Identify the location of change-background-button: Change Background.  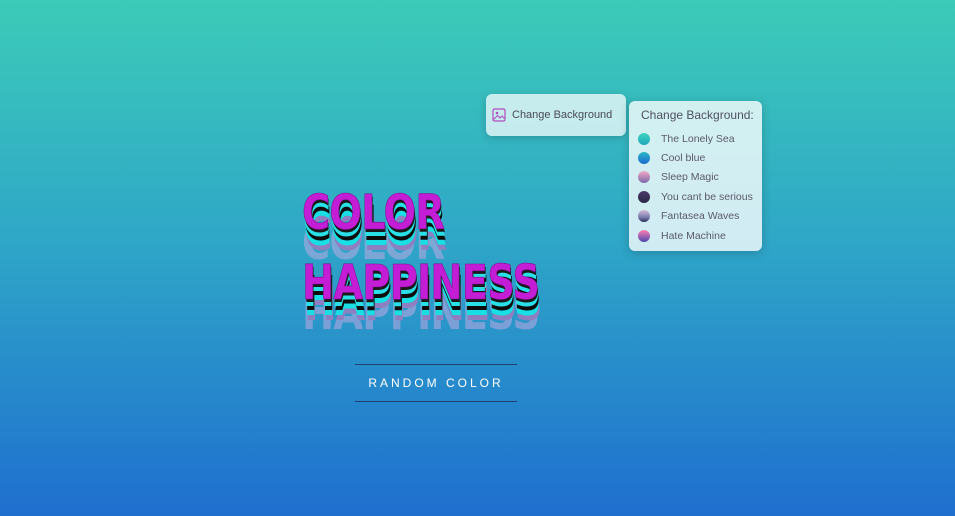
(556, 115).